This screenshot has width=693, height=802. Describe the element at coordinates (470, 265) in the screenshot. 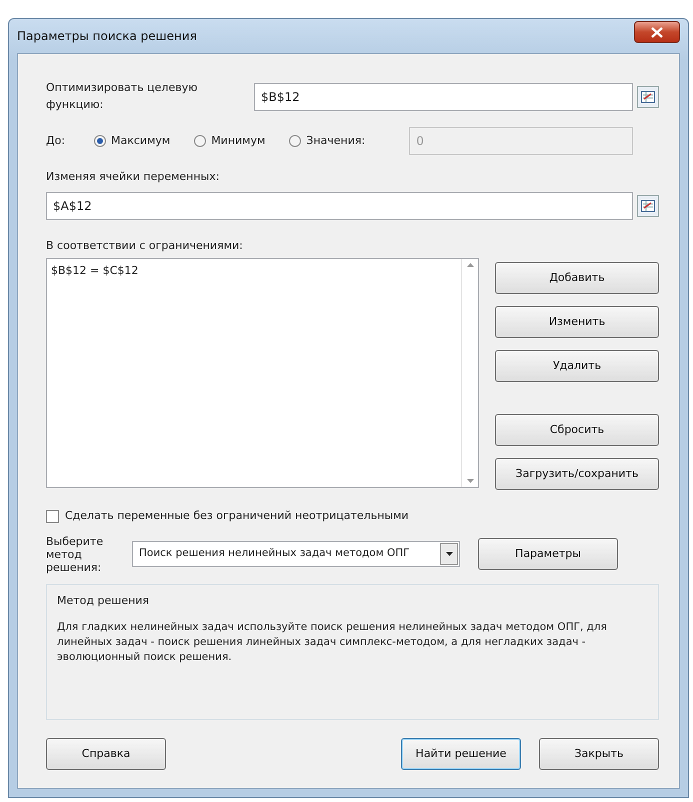

I see `scroll-up-icon` at that location.